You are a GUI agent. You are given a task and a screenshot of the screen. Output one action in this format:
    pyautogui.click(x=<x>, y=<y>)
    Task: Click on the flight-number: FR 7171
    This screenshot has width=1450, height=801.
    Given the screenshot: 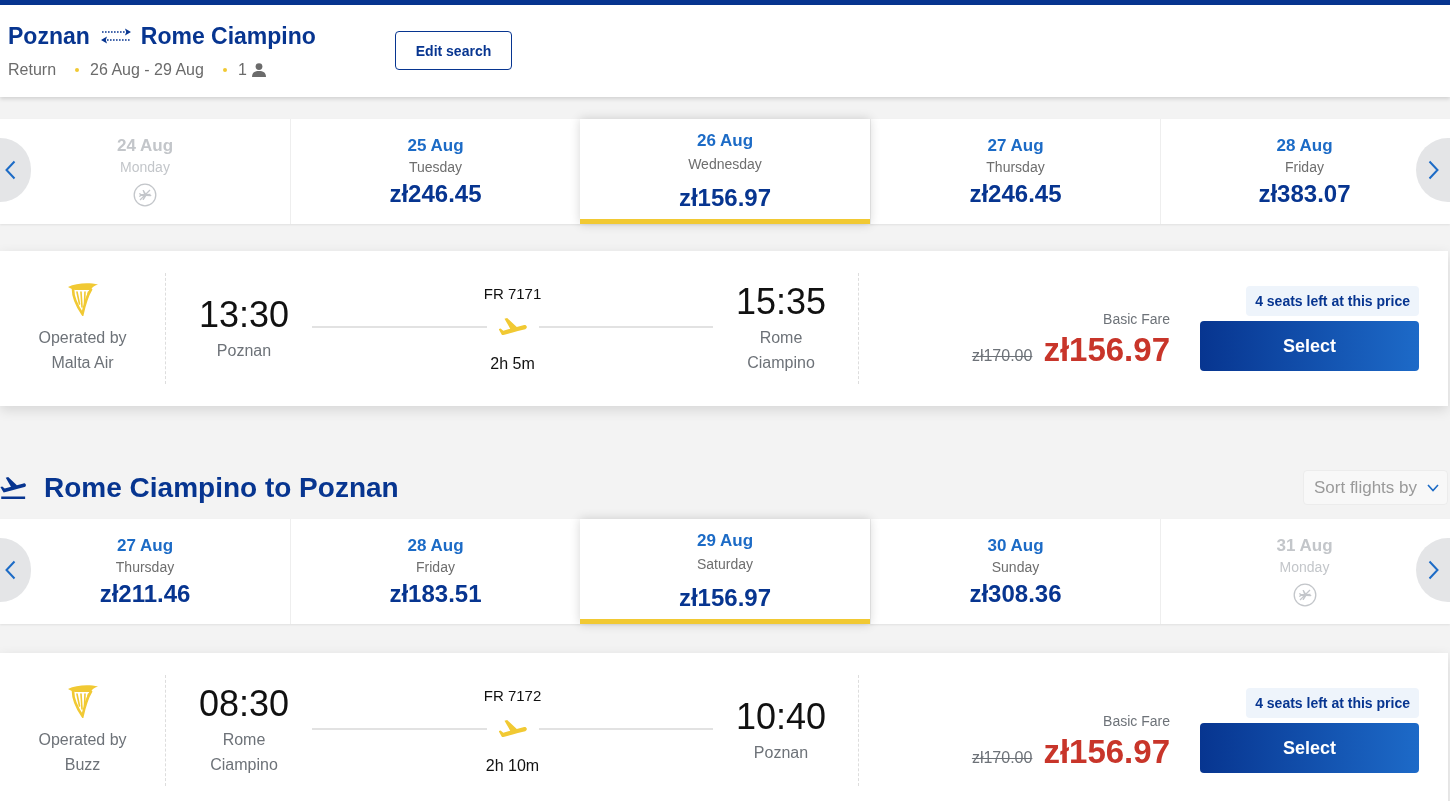 What is the action you would take?
    pyautogui.click(x=512, y=293)
    